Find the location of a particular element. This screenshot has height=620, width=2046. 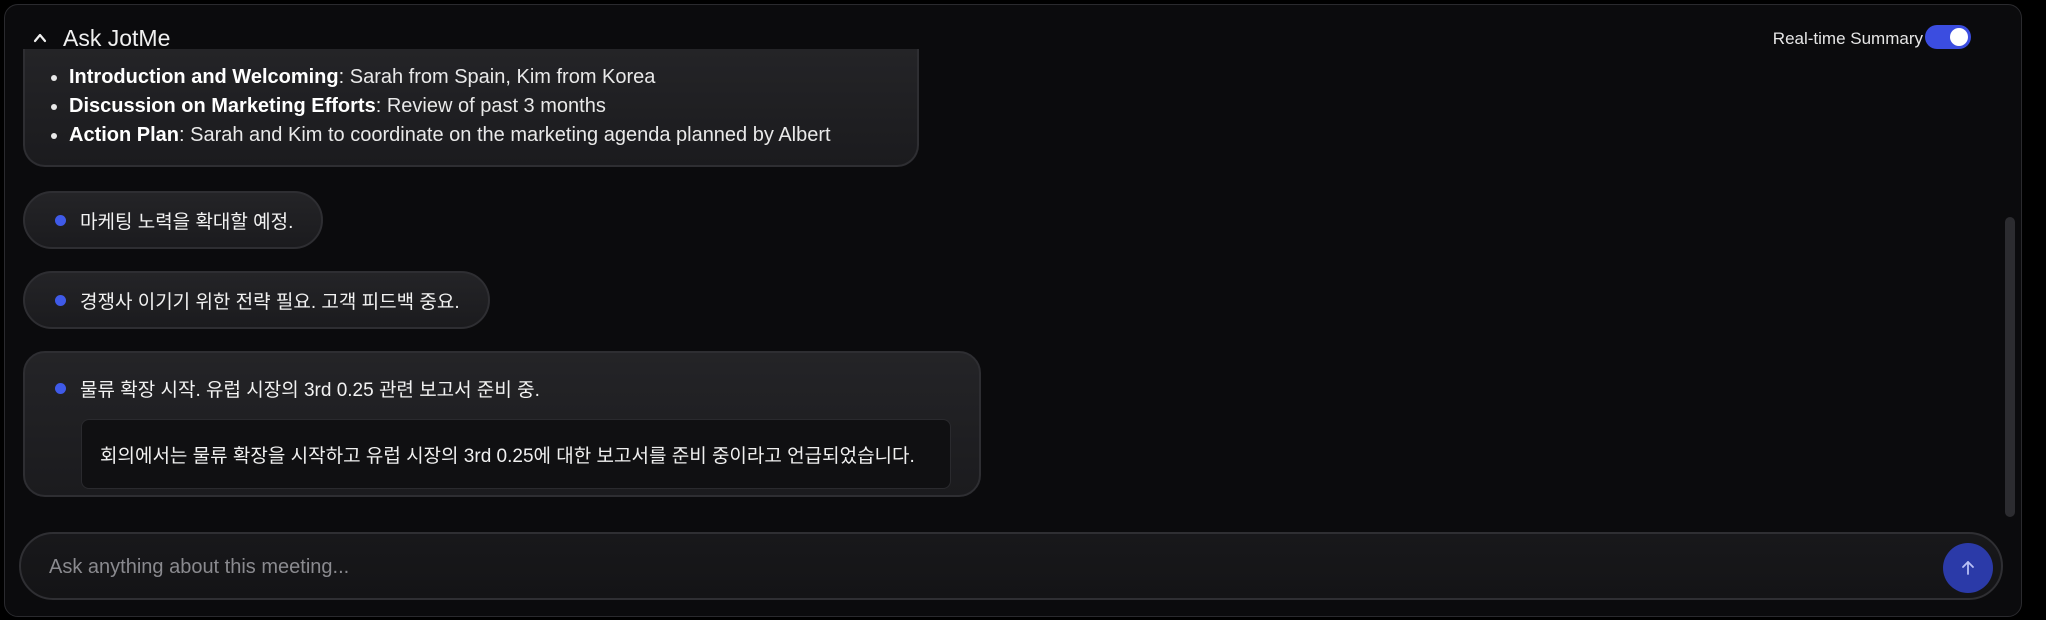

scrollbar is located at coordinates (2010, 367).